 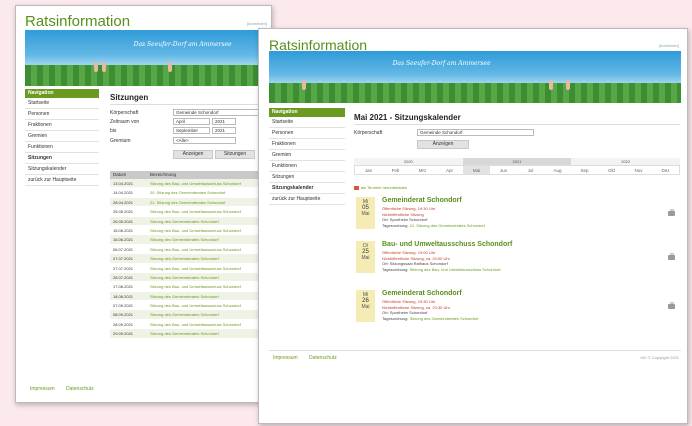 I want to click on von-month-select: April, so click(x=191, y=121).